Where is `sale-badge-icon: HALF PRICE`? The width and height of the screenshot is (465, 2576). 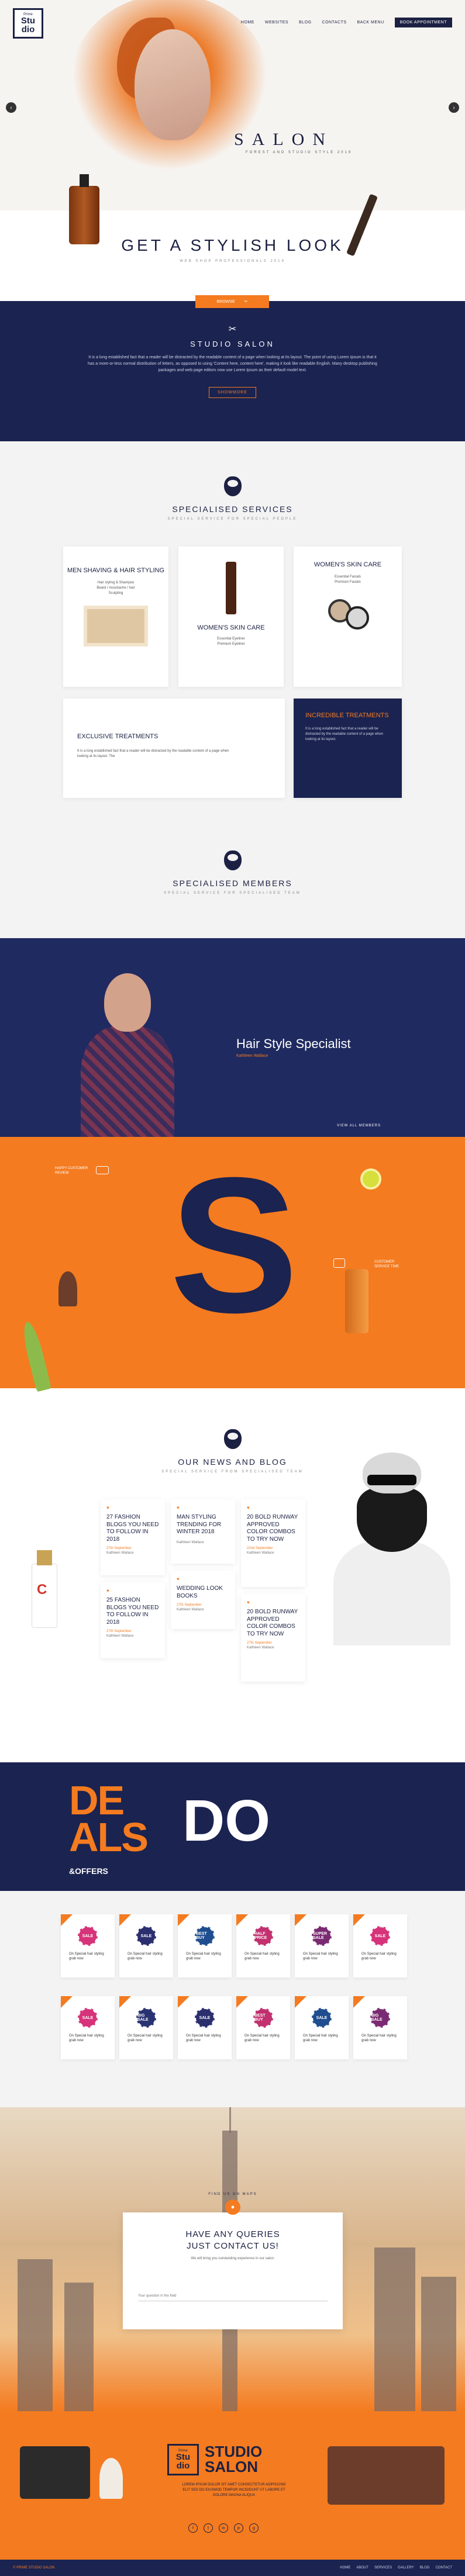 sale-badge-icon: HALF PRICE is located at coordinates (263, 1936).